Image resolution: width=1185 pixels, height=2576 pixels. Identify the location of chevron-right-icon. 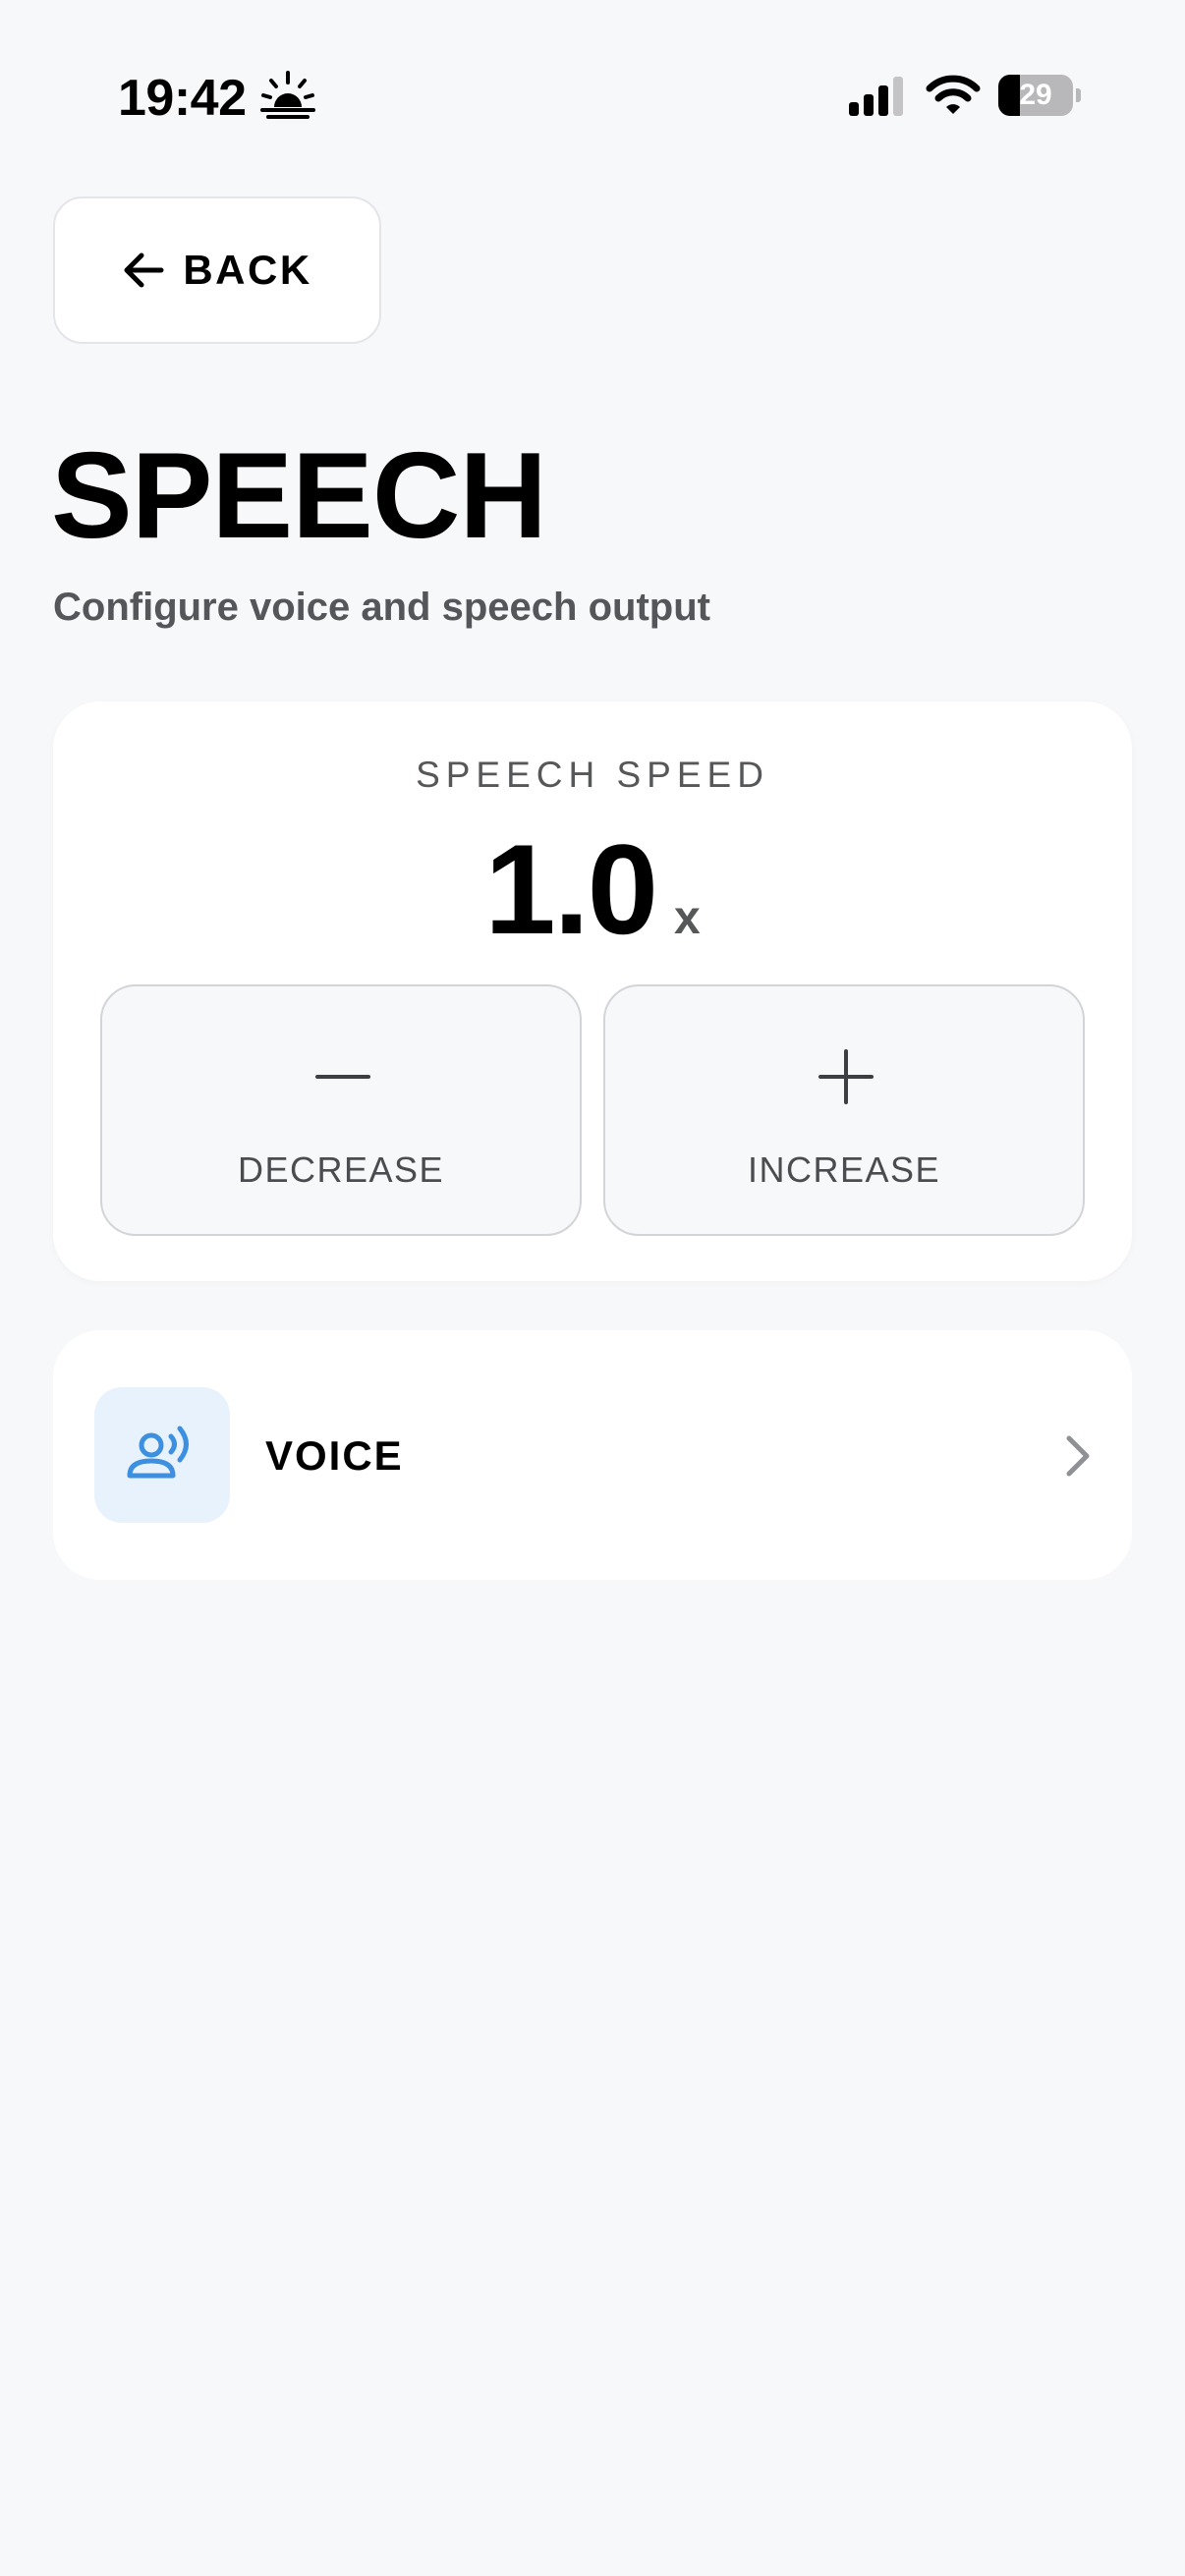
(1078, 1456).